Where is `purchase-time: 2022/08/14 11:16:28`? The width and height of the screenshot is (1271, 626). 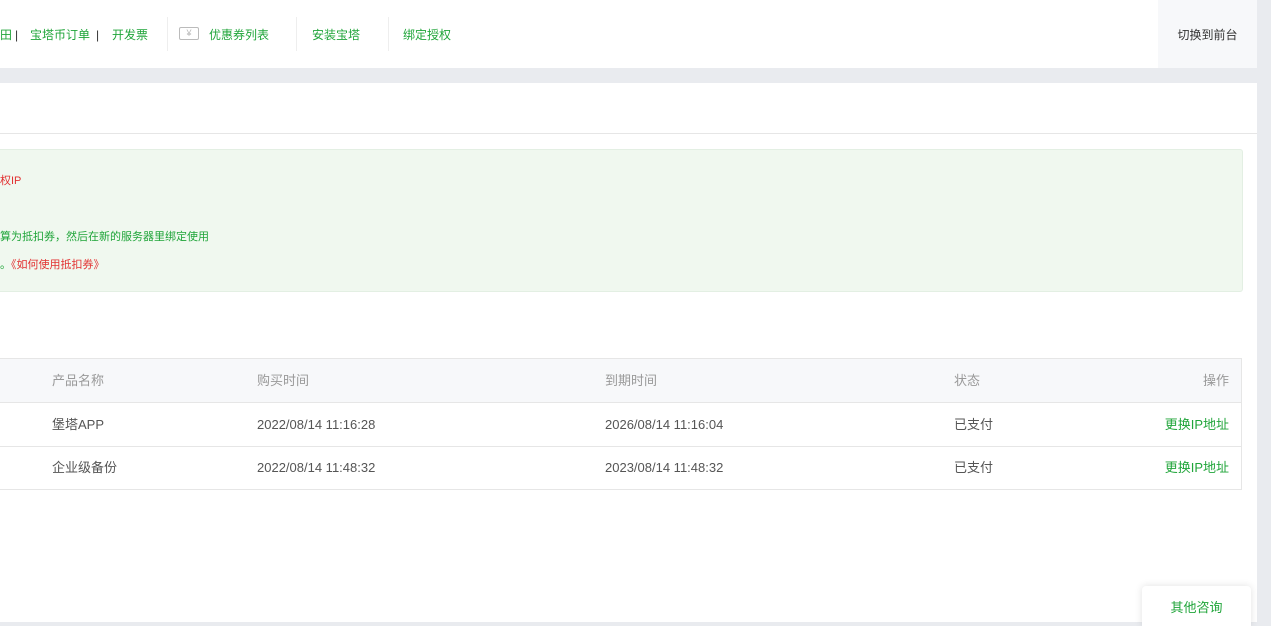 purchase-time: 2022/08/14 11:16:28 is located at coordinates (316, 424).